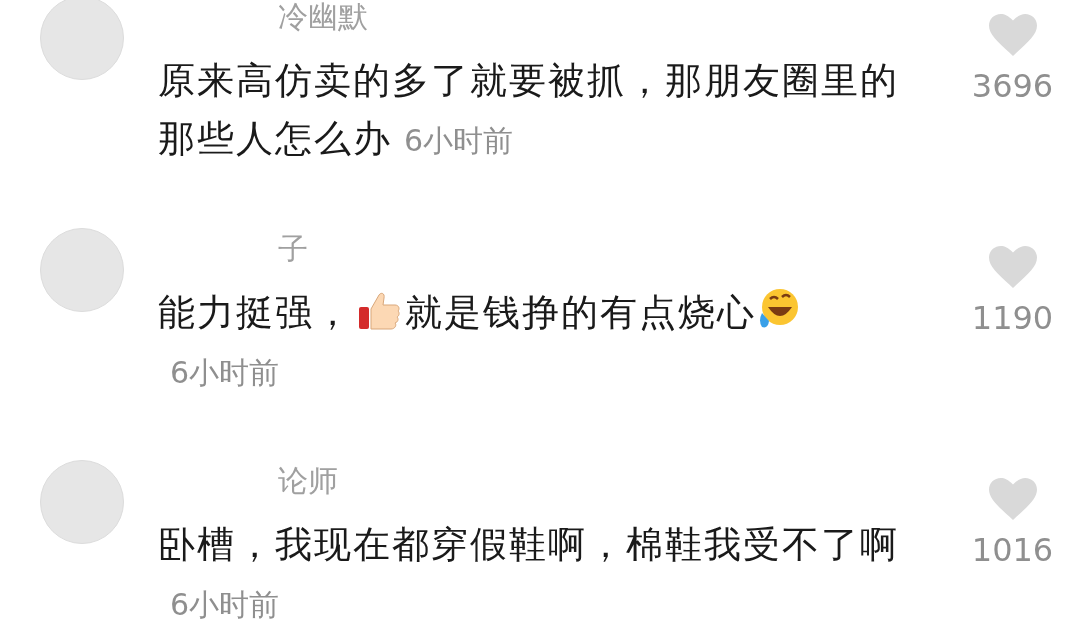  I want to click on like-count: 3696, so click(1012, 86).